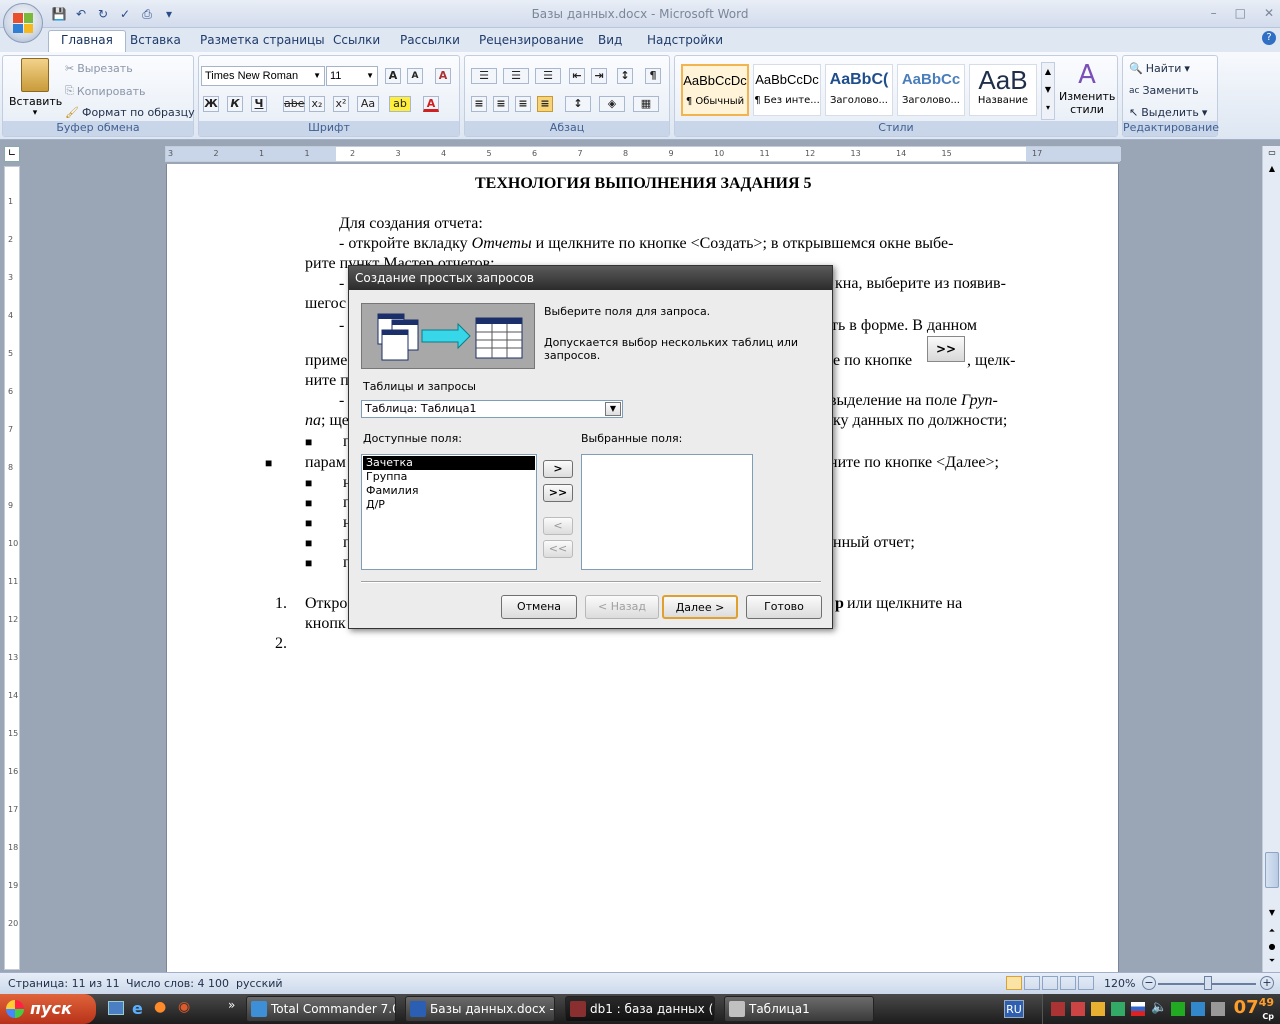 This screenshot has width=1280, height=1024. Describe the element at coordinates (231, 1005) in the screenshot. I see `quicklaunch-more: »` at that location.